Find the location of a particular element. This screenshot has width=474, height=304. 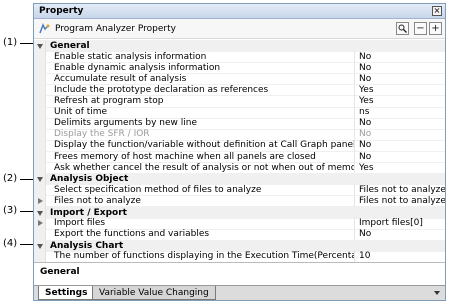

program-analyzer-icon is located at coordinates (44, 28).